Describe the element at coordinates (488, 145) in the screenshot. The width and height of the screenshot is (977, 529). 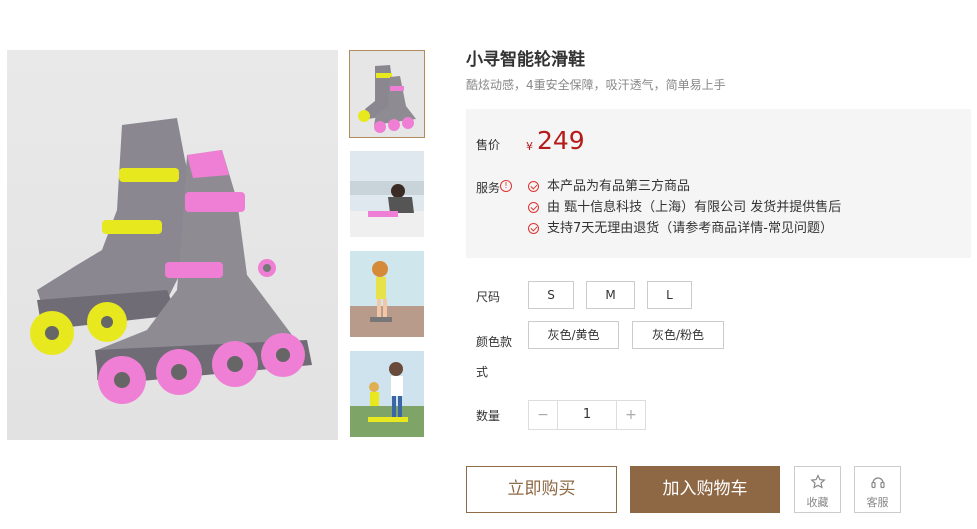
I see `price-label: 售价` at that location.